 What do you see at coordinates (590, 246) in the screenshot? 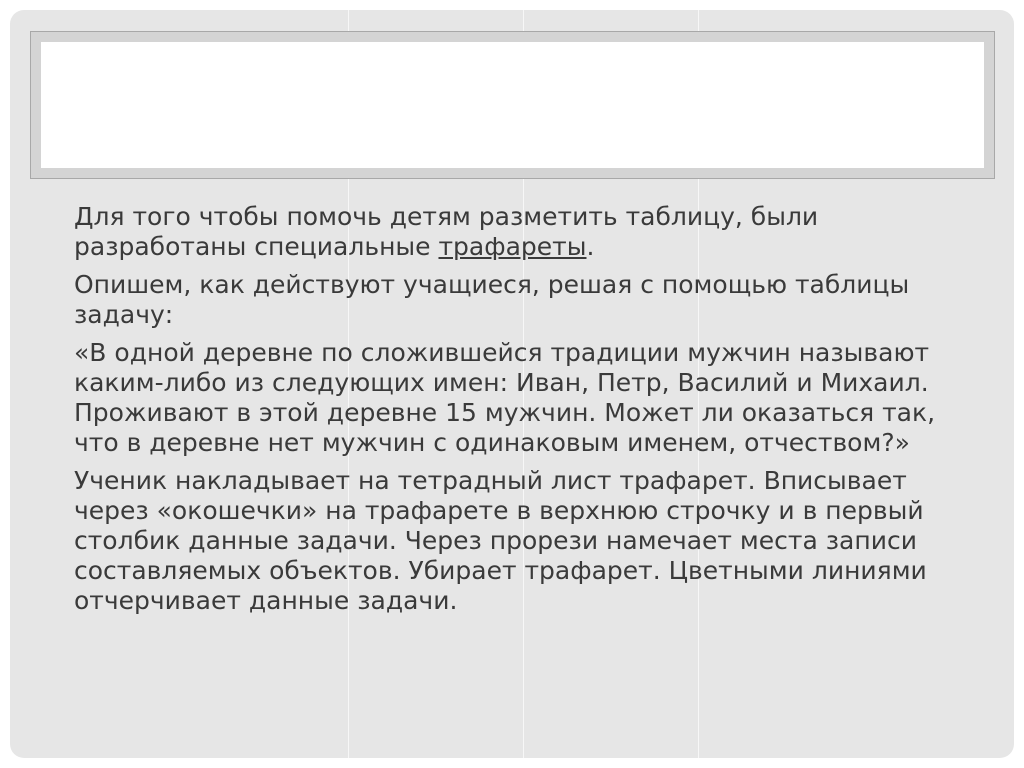
I see `paragraph-text: .` at bounding box center [590, 246].